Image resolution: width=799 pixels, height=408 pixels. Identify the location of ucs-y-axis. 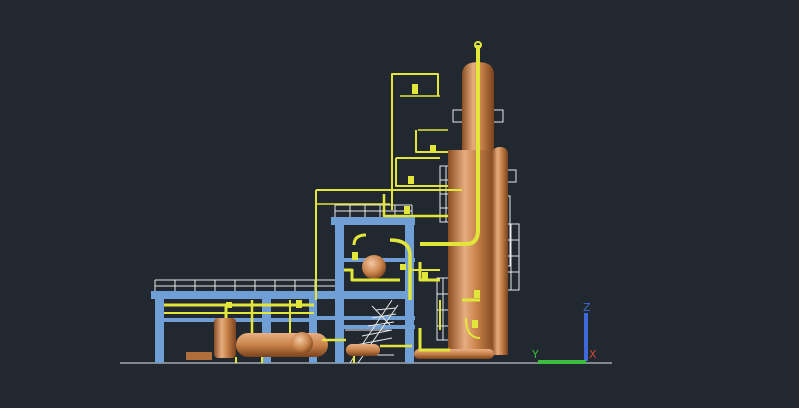
(562, 362).